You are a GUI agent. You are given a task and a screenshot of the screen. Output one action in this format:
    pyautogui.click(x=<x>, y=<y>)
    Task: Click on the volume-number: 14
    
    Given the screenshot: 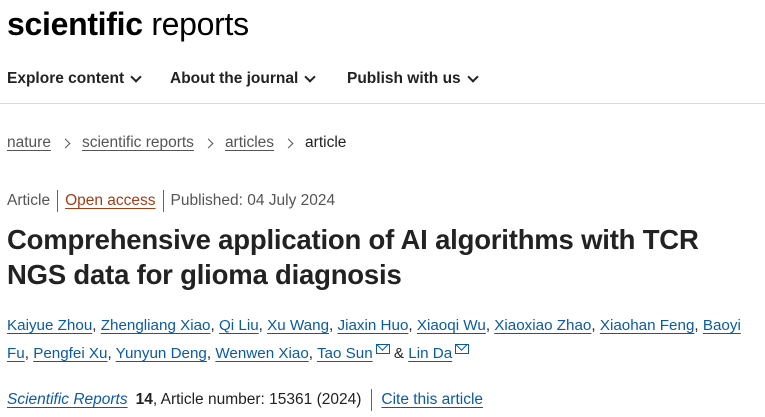 What is the action you would take?
    pyautogui.click(x=144, y=399)
    